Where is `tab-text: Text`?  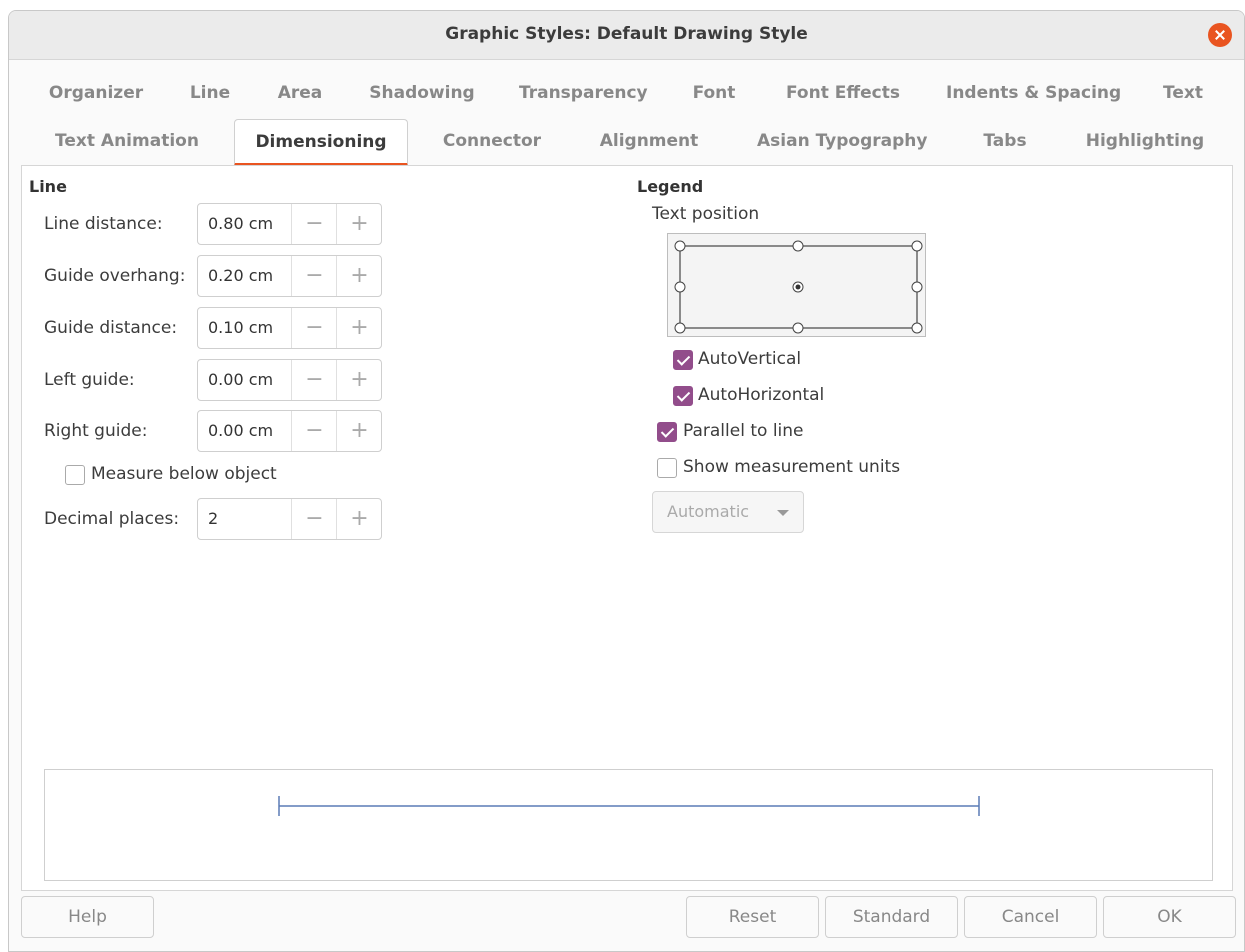
tab-text: Text is located at coordinates (1183, 93).